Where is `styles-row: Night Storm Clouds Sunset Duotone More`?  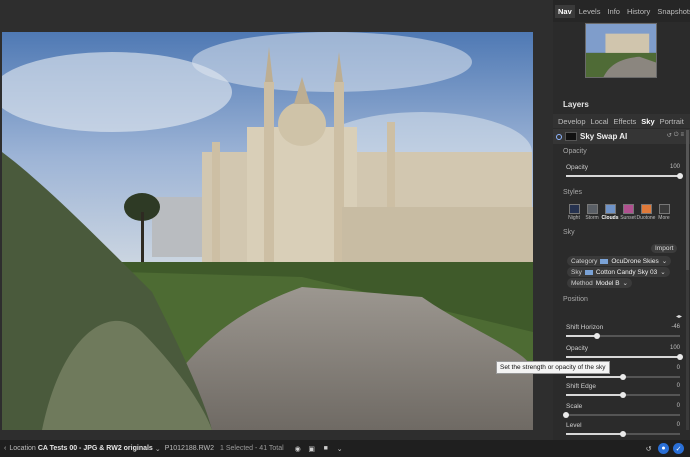
styles-row: Night Storm Clouds Sunset Duotone More is located at coordinates (619, 212).